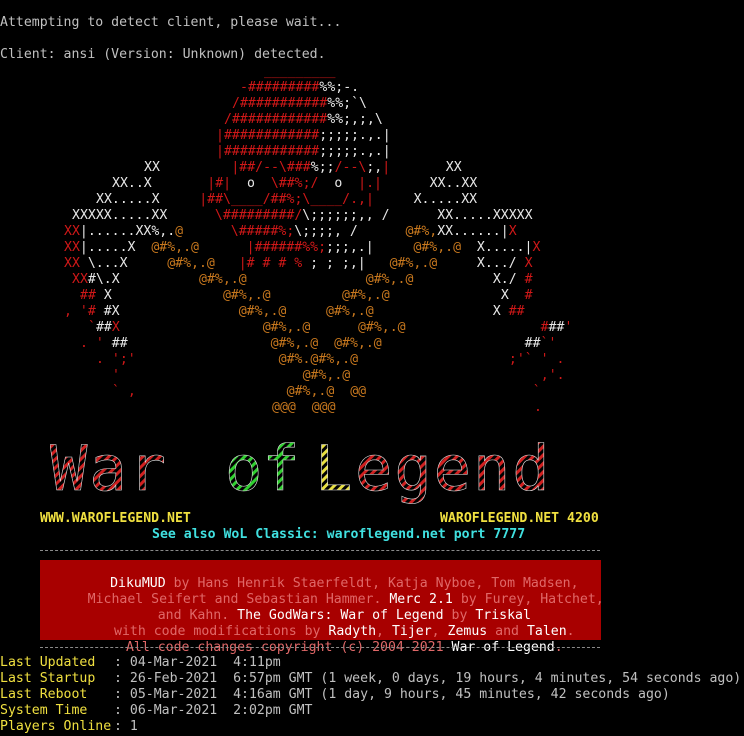 This screenshot has width=744, height=736. What do you see at coordinates (56, 726) in the screenshot?
I see `stat-label: Players Online` at bounding box center [56, 726].